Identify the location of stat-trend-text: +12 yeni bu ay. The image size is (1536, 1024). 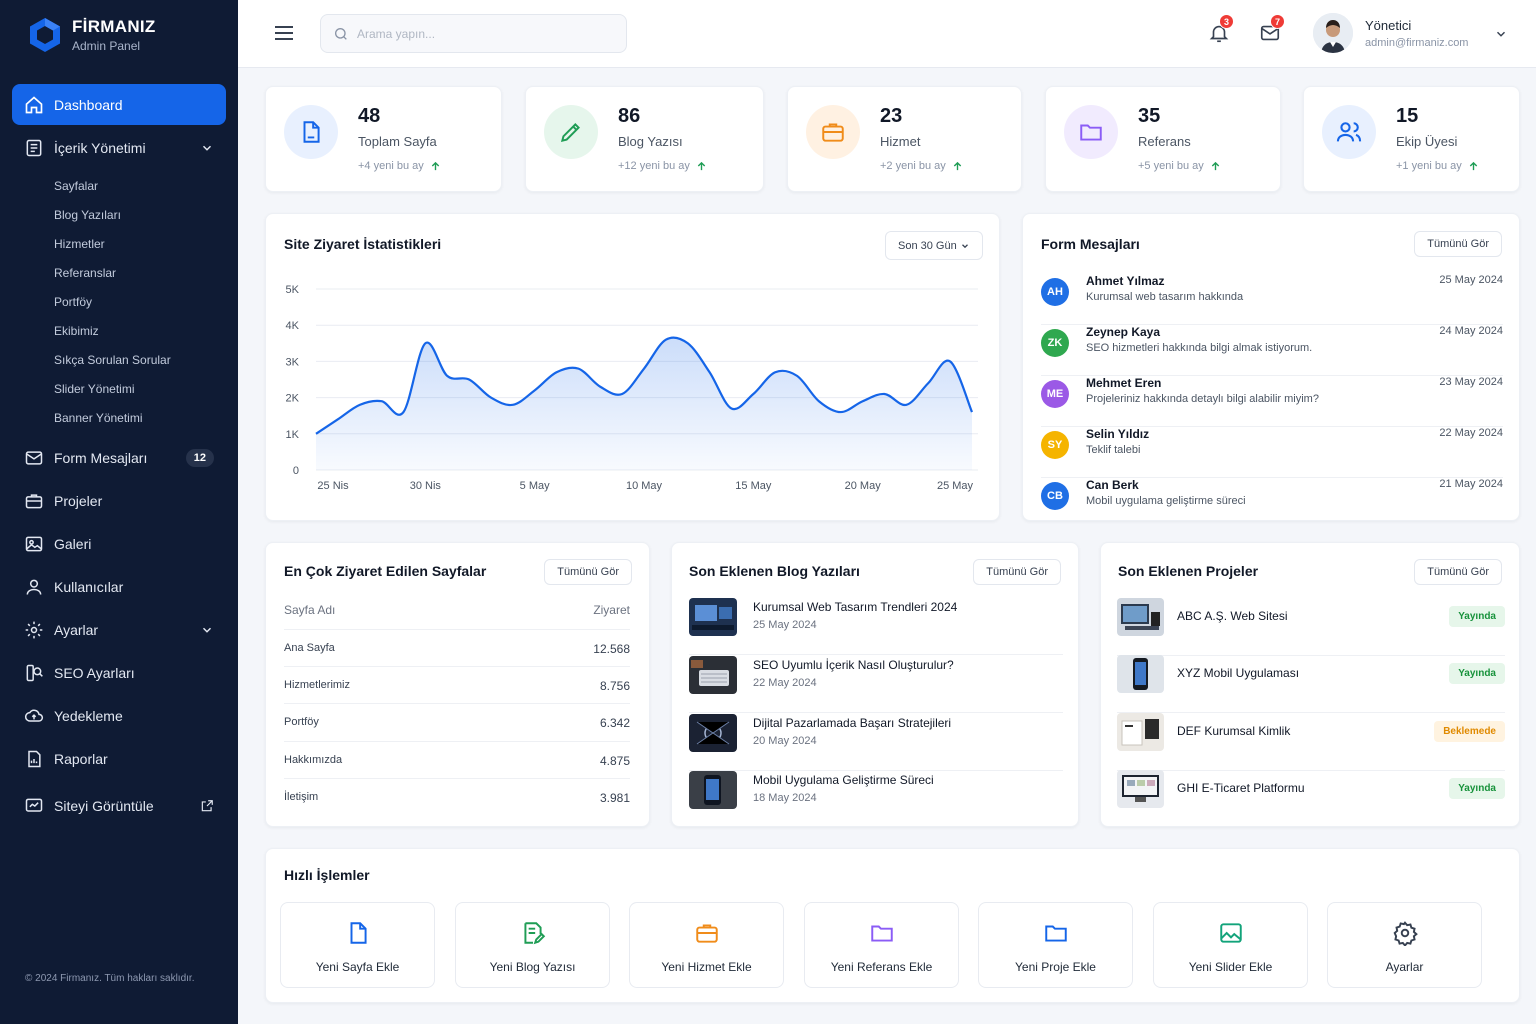
(654, 166).